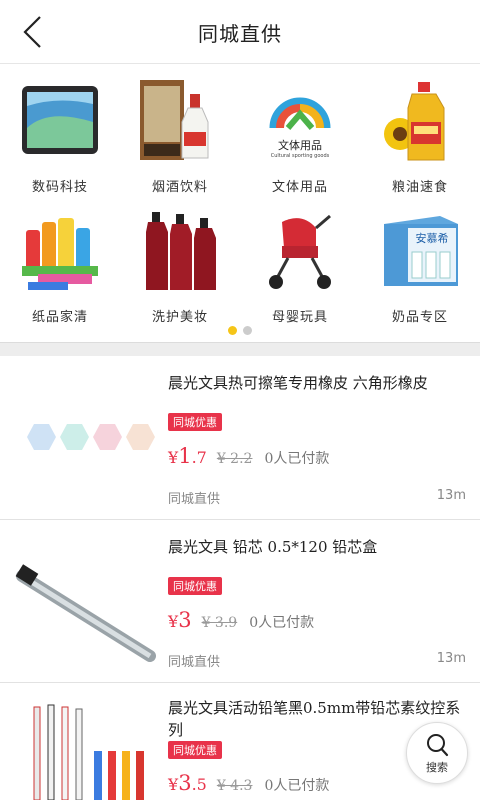  Describe the element at coordinates (421, 251) in the screenshot. I see `milk-box-image: 安慕希` at that location.